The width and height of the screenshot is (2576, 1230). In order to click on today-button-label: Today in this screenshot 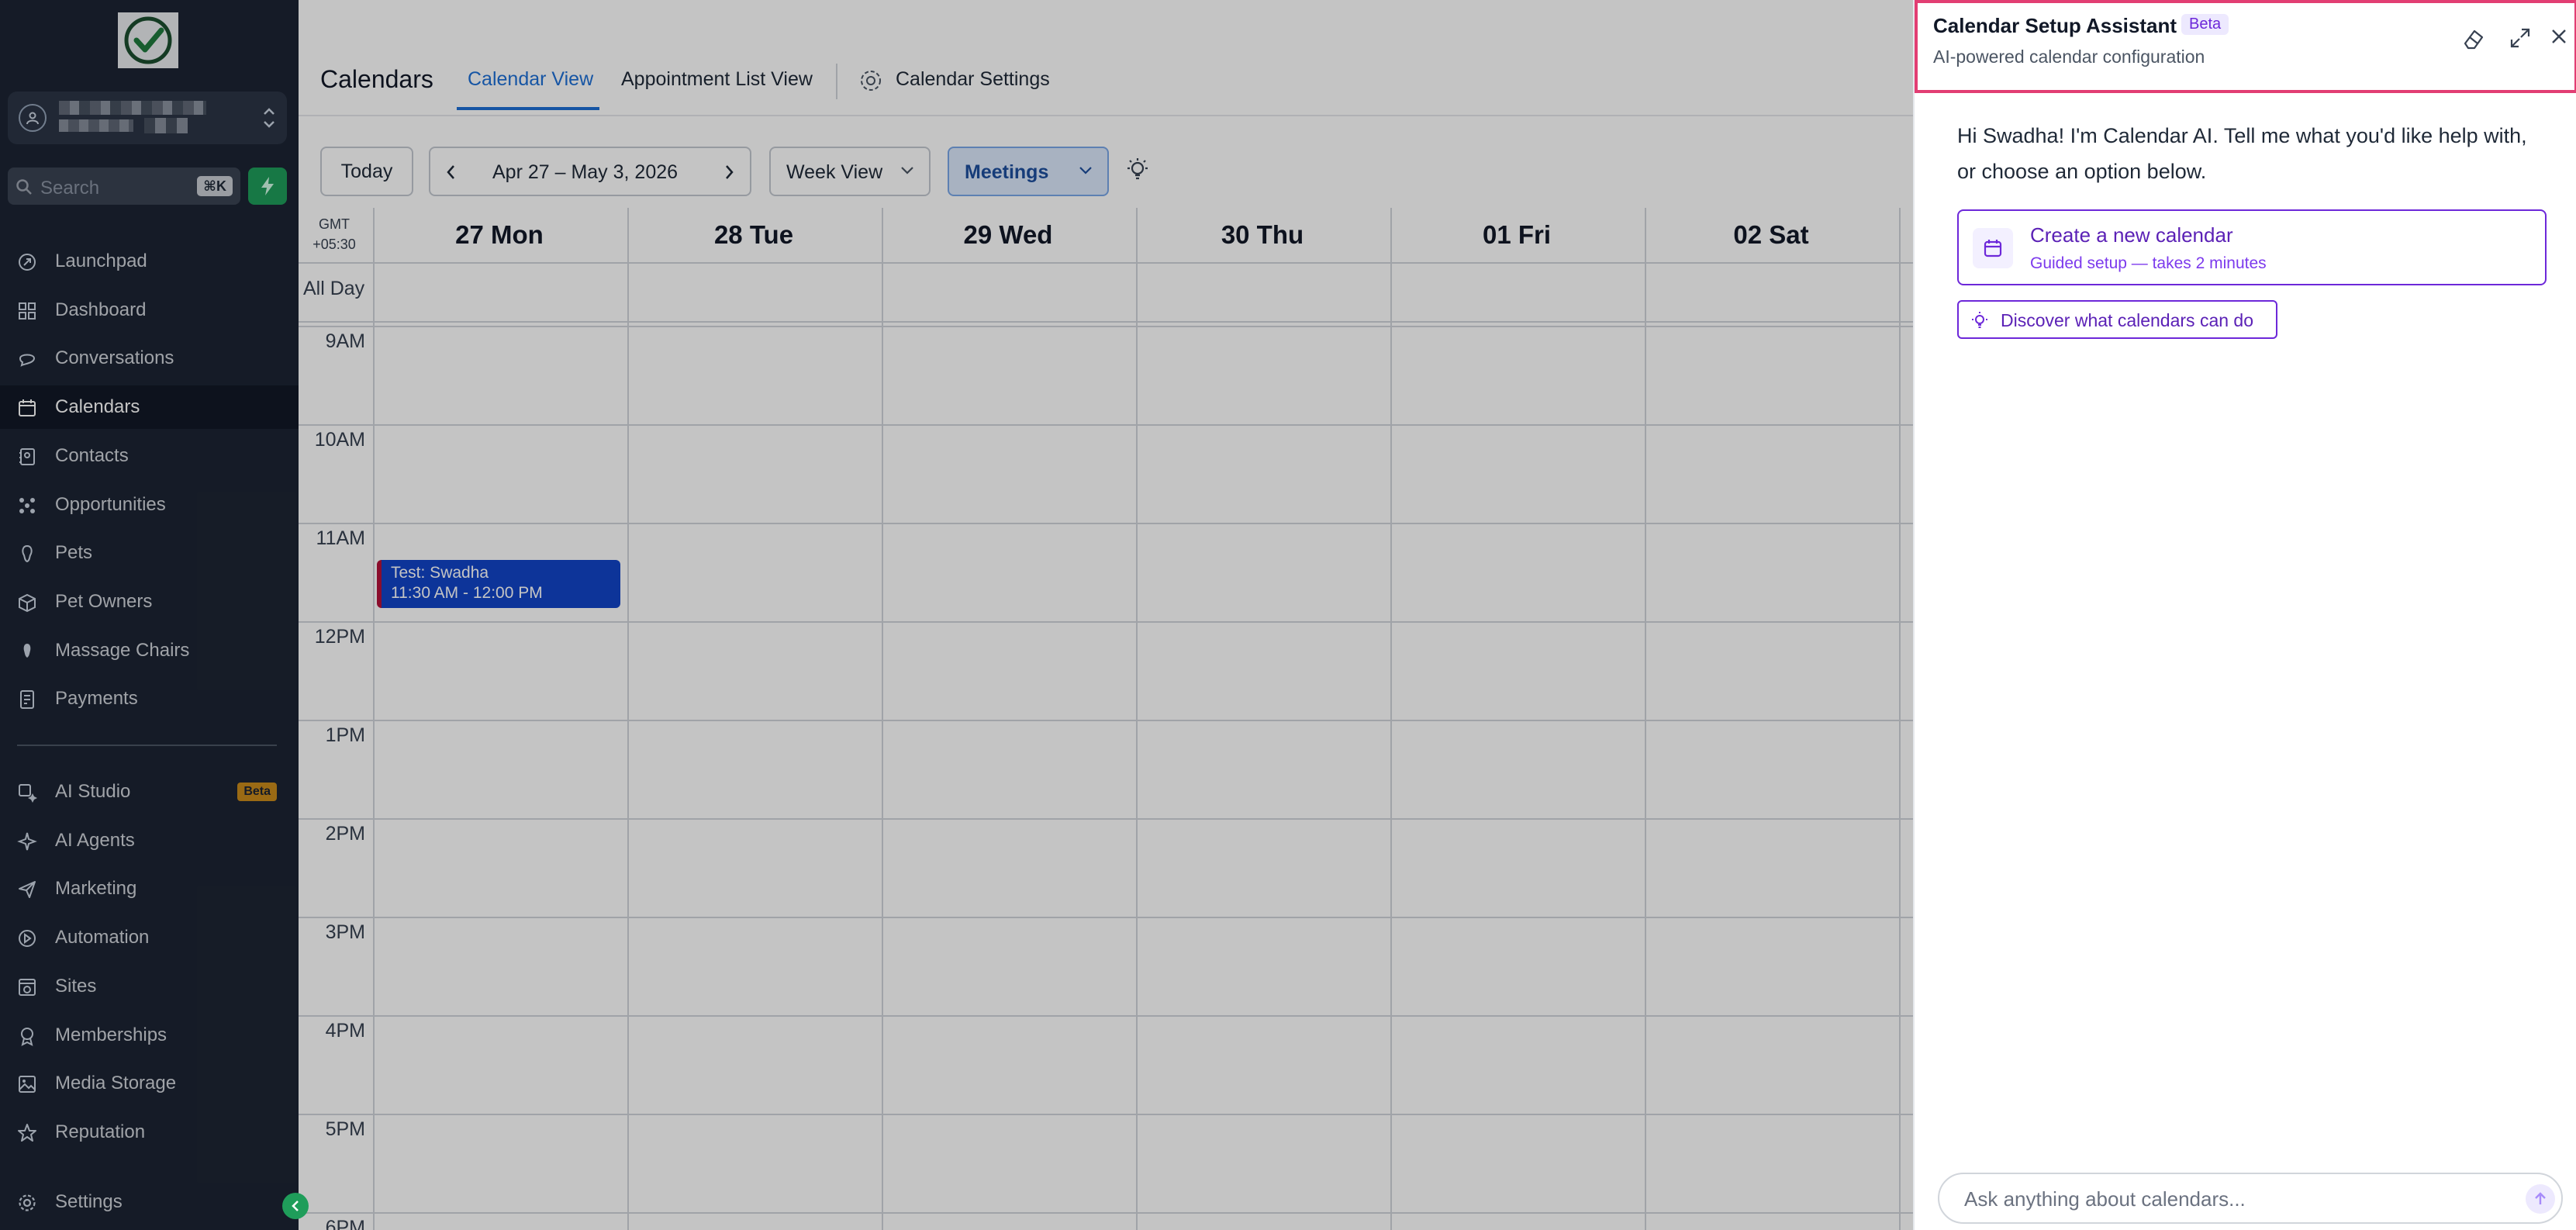, I will do `click(367, 171)`.